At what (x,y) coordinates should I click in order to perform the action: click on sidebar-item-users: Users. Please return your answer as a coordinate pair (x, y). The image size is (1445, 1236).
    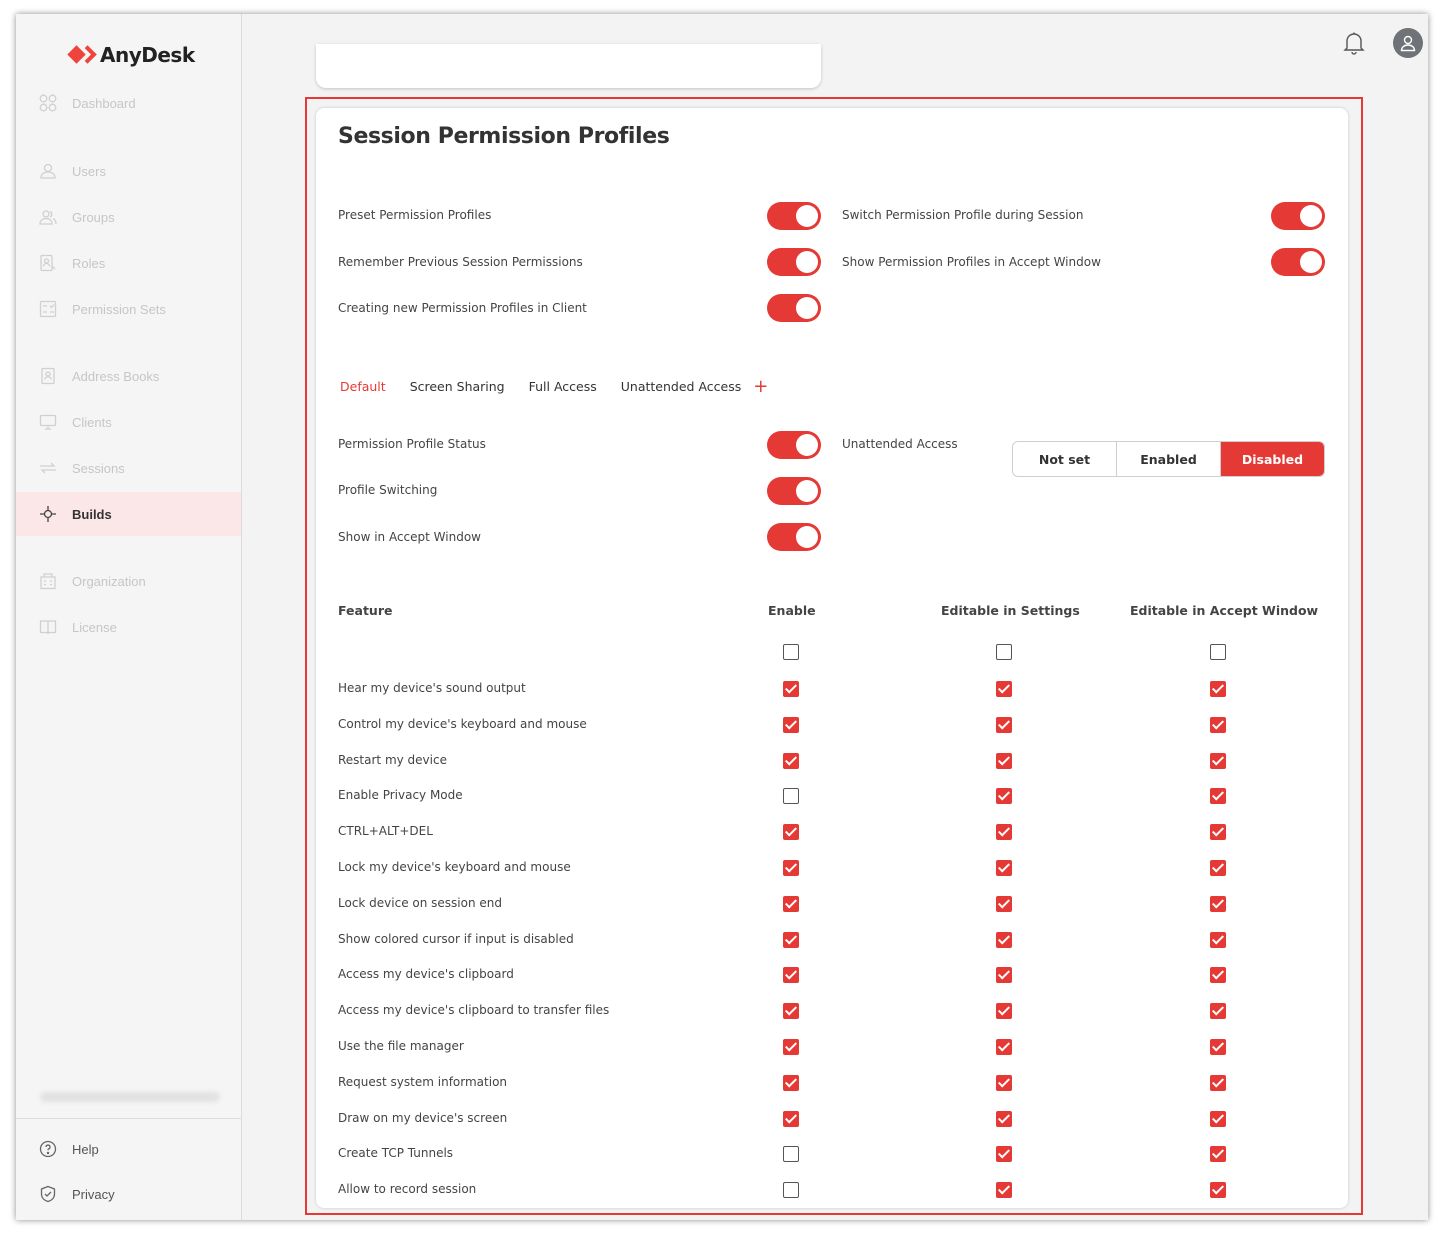
    Looking at the image, I should click on (128, 171).